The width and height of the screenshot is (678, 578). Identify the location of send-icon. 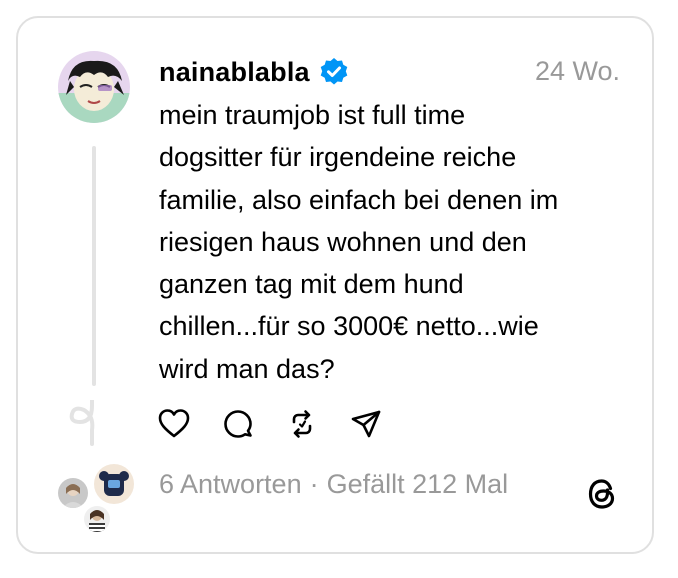
(366, 424).